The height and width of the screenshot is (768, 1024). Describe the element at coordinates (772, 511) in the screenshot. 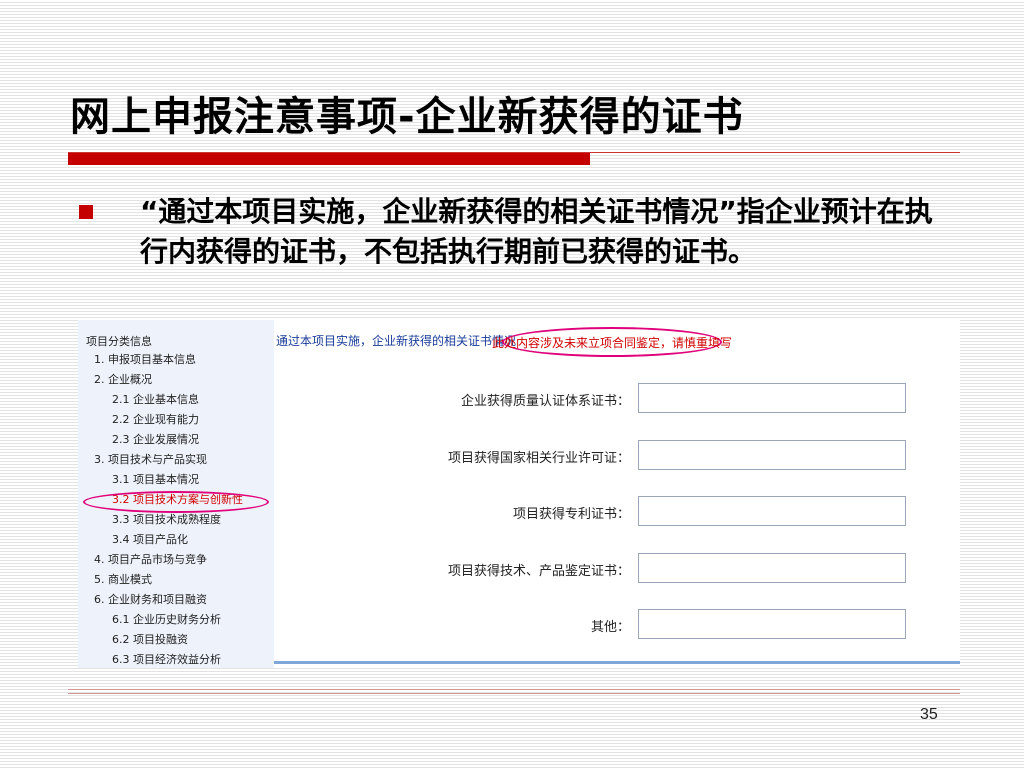

I see `patent-cert-input` at that location.